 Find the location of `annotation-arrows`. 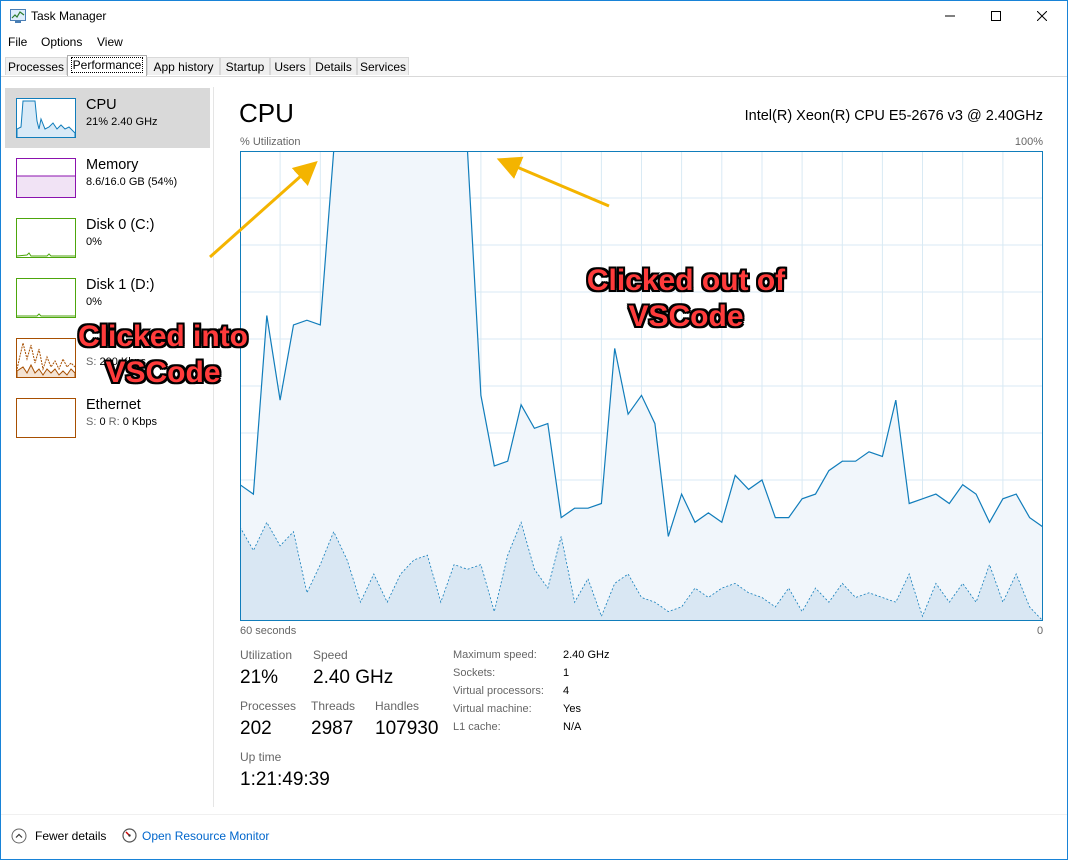

annotation-arrows is located at coordinates (409, 207).